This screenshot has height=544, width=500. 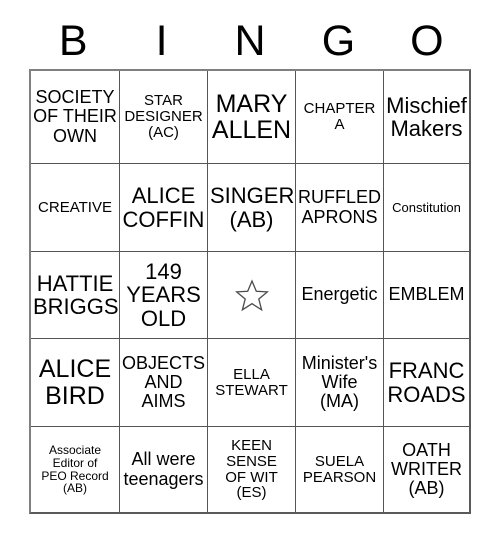 I want to click on bingo-cell: RUFFLED APRONS, so click(x=340, y=208).